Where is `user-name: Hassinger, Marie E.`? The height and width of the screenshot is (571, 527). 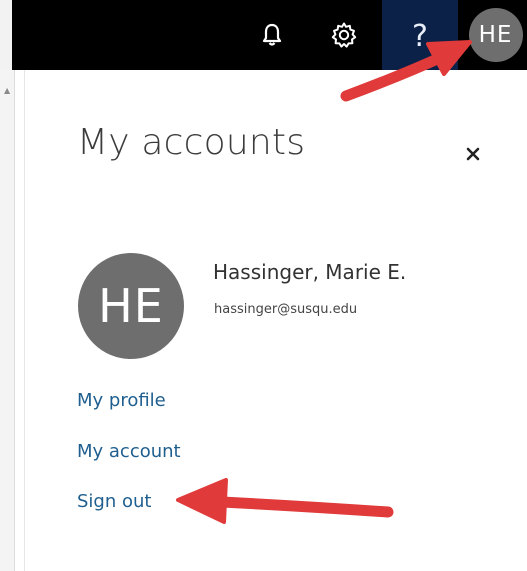
user-name: Hassinger, Marie E. is located at coordinates (310, 272).